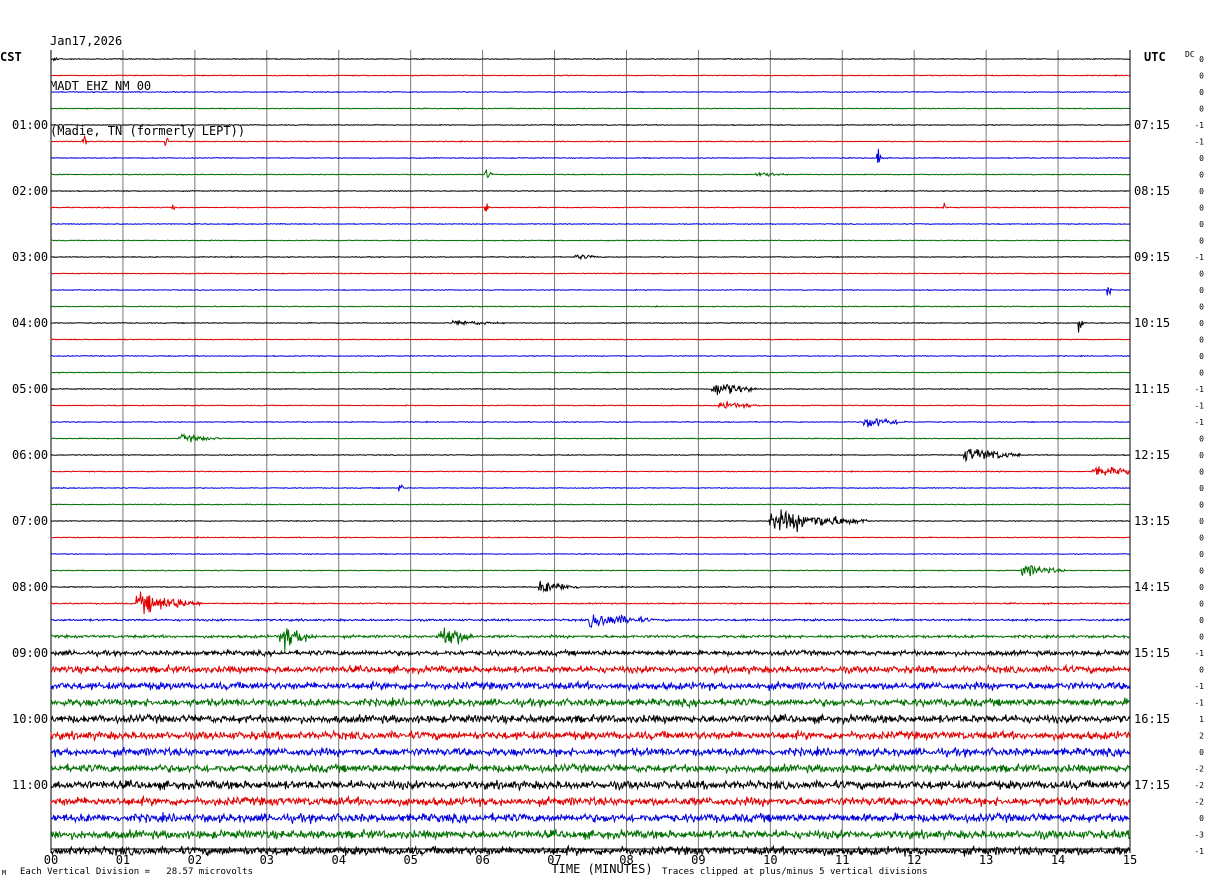  I want to click on dc-column-label: DC, so click(1190, 54).